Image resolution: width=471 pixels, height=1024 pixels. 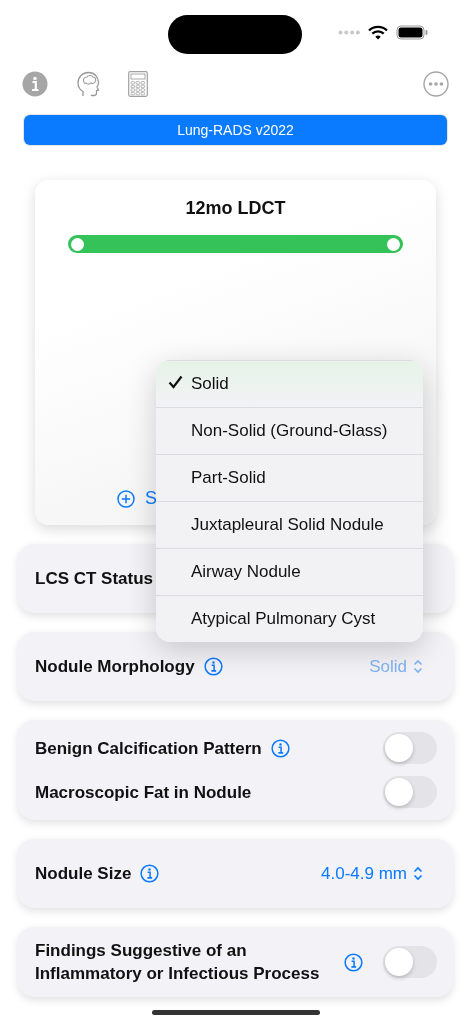 What do you see at coordinates (349, 32) in the screenshot?
I see `signal-icon` at bounding box center [349, 32].